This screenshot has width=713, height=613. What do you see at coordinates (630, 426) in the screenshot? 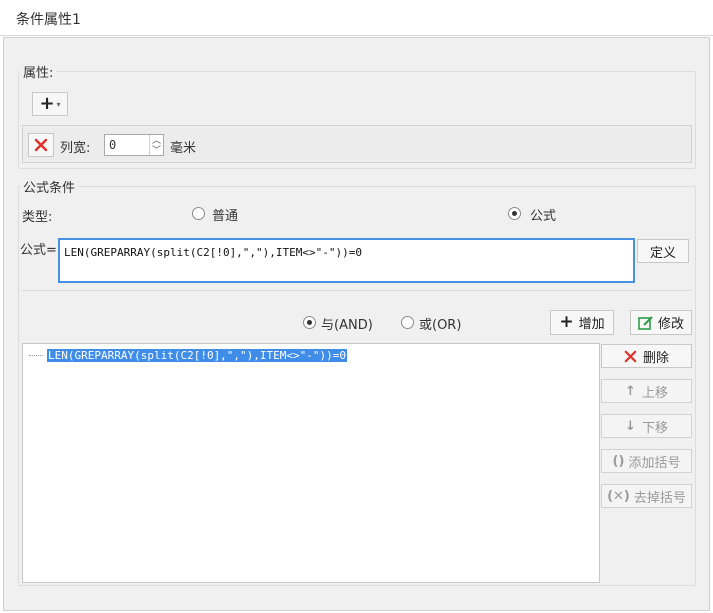
I see `arrow-down-icon: ↓` at bounding box center [630, 426].